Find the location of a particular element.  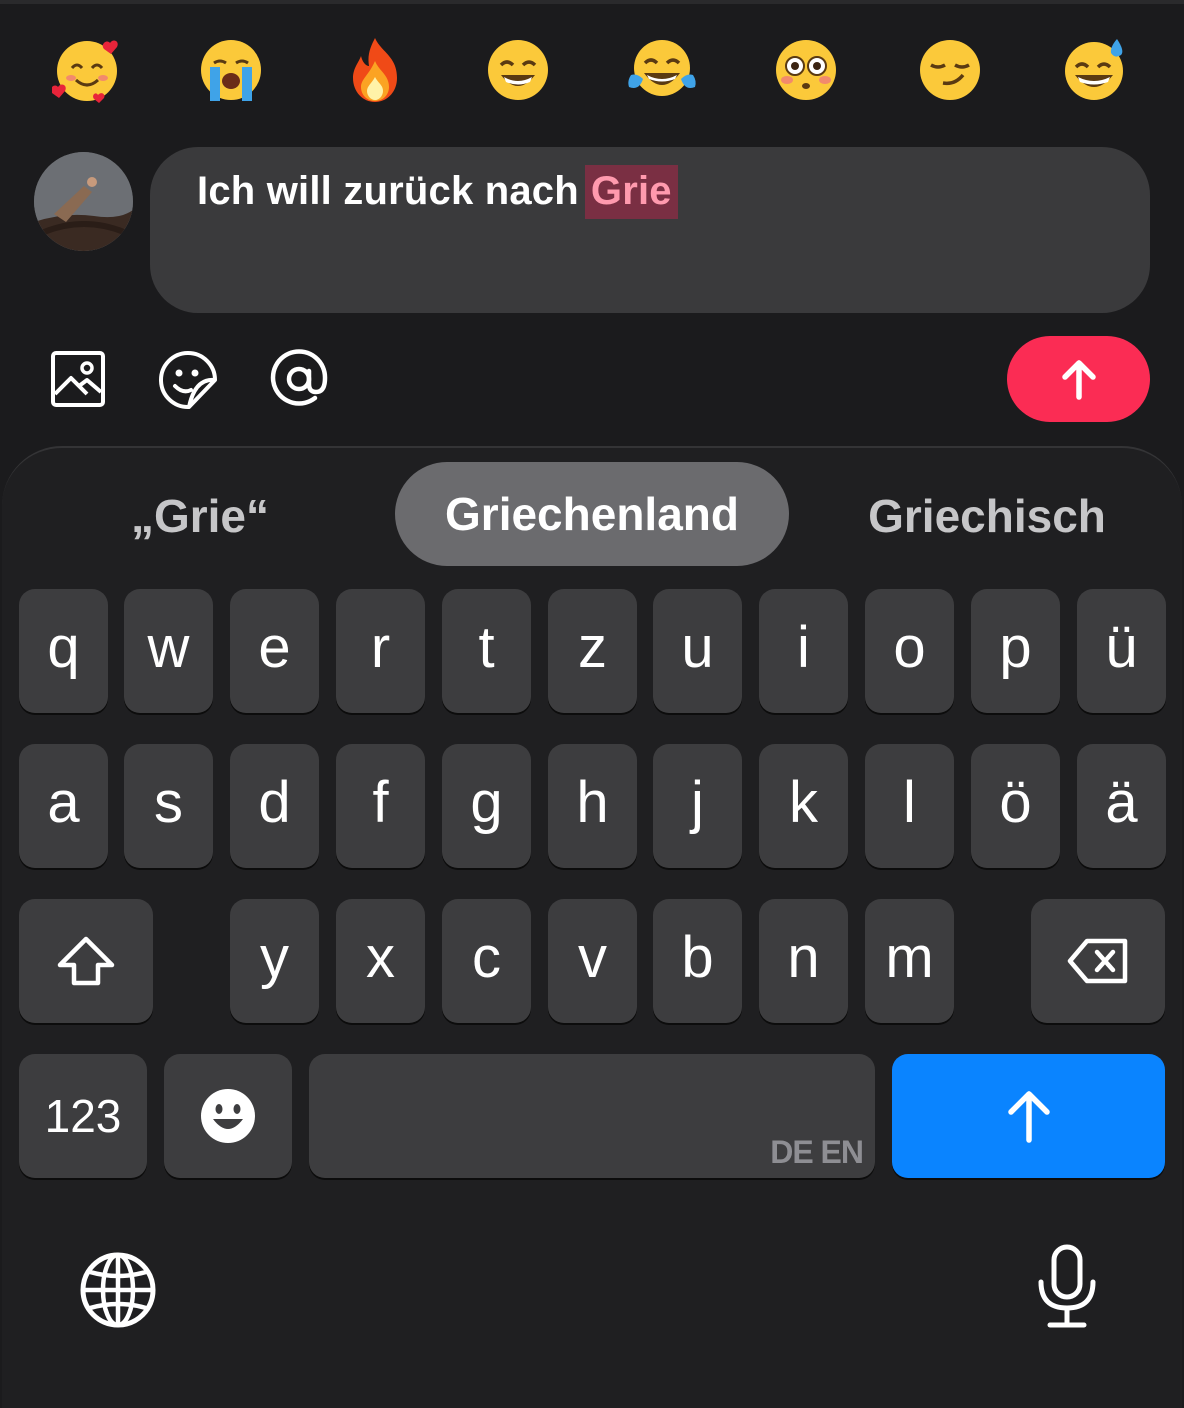

key-j: j is located at coordinates (697, 806).